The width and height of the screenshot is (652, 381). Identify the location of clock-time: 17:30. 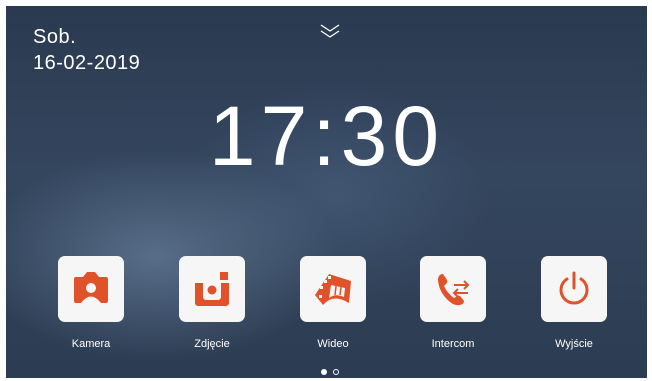
(326, 136).